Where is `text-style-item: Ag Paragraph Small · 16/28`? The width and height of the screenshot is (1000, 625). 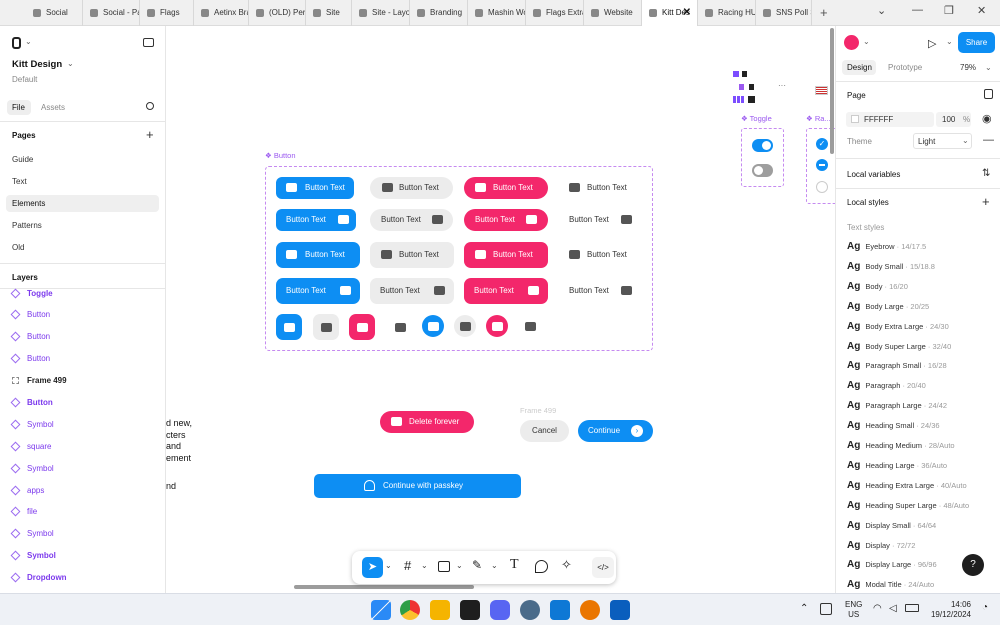 text-style-item: Ag Paragraph Small · 16/28 is located at coordinates (897, 365).